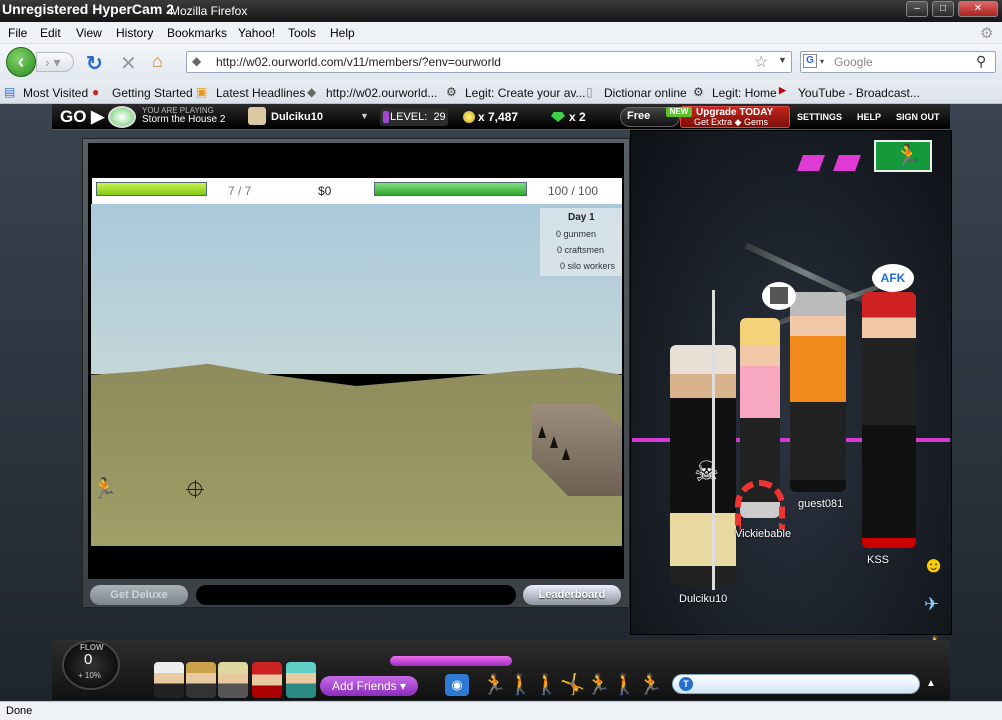  I want to click on silo-workers-count: 0 silo workers, so click(588, 266).